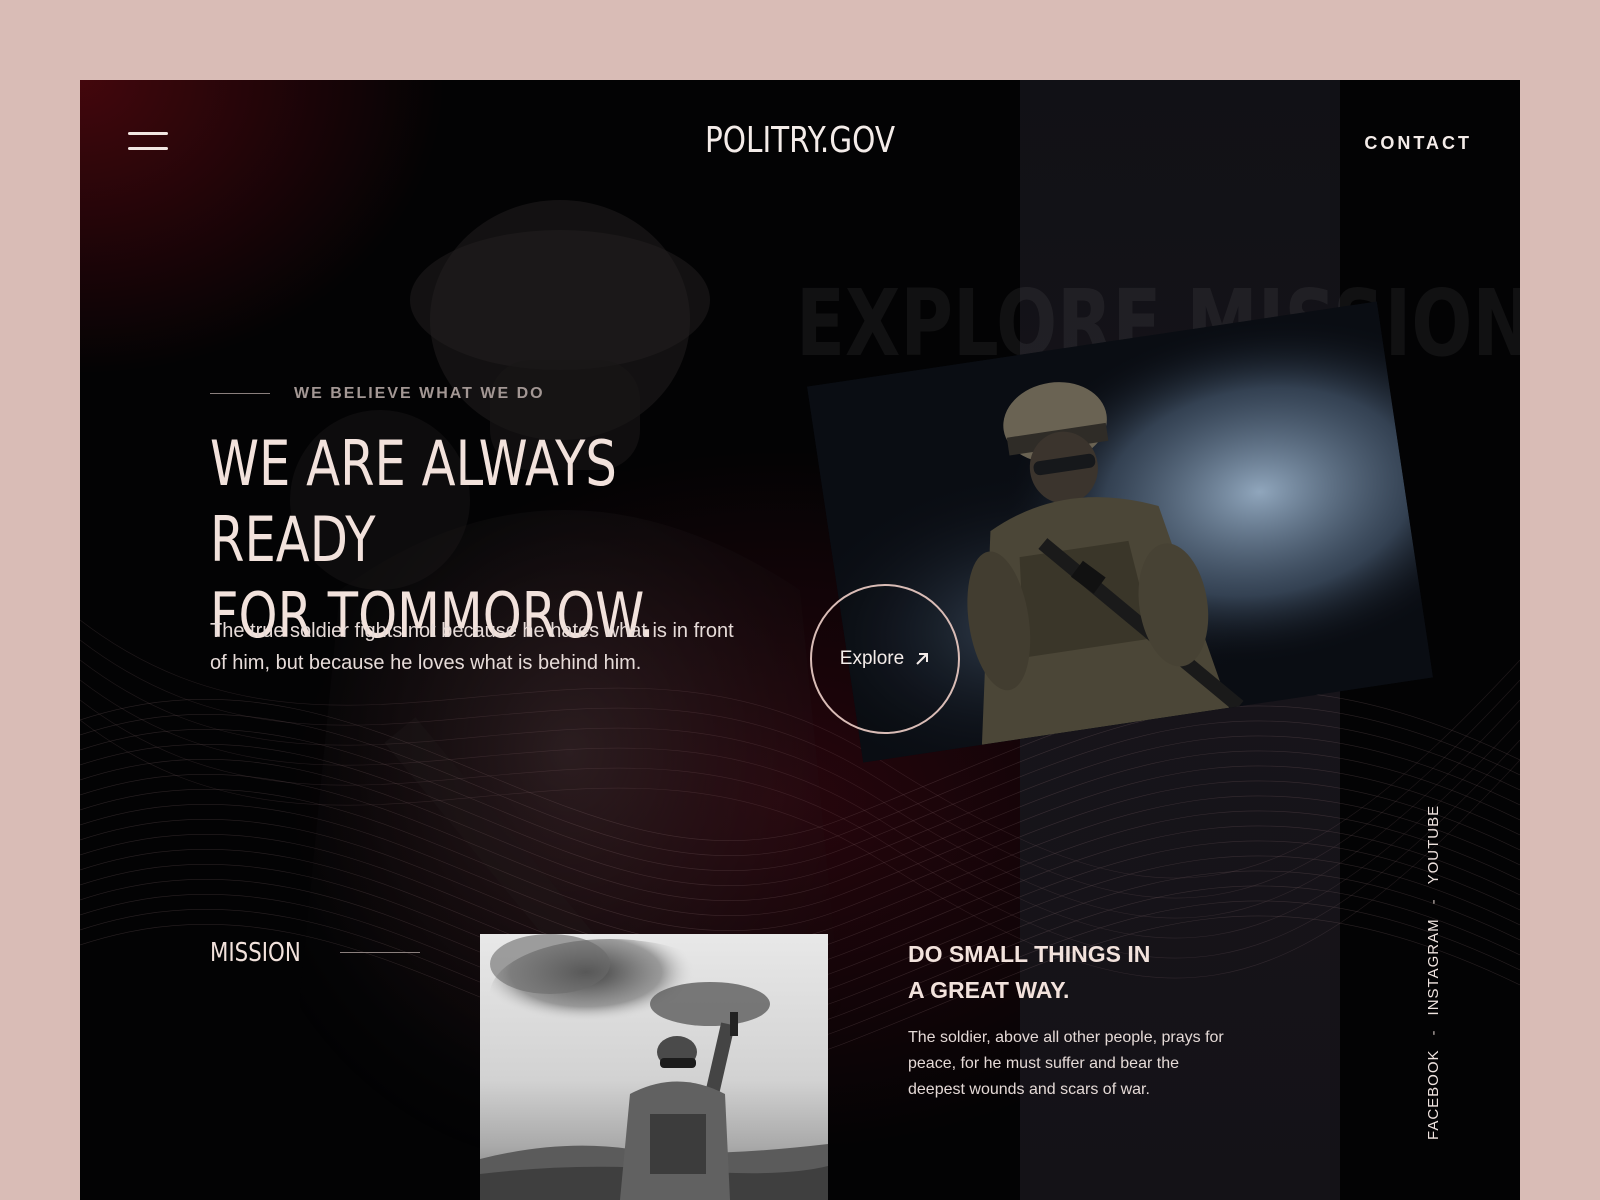 The image size is (1600, 1200). What do you see at coordinates (148, 133) in the screenshot?
I see `hamburger-icon-bar-top` at bounding box center [148, 133].